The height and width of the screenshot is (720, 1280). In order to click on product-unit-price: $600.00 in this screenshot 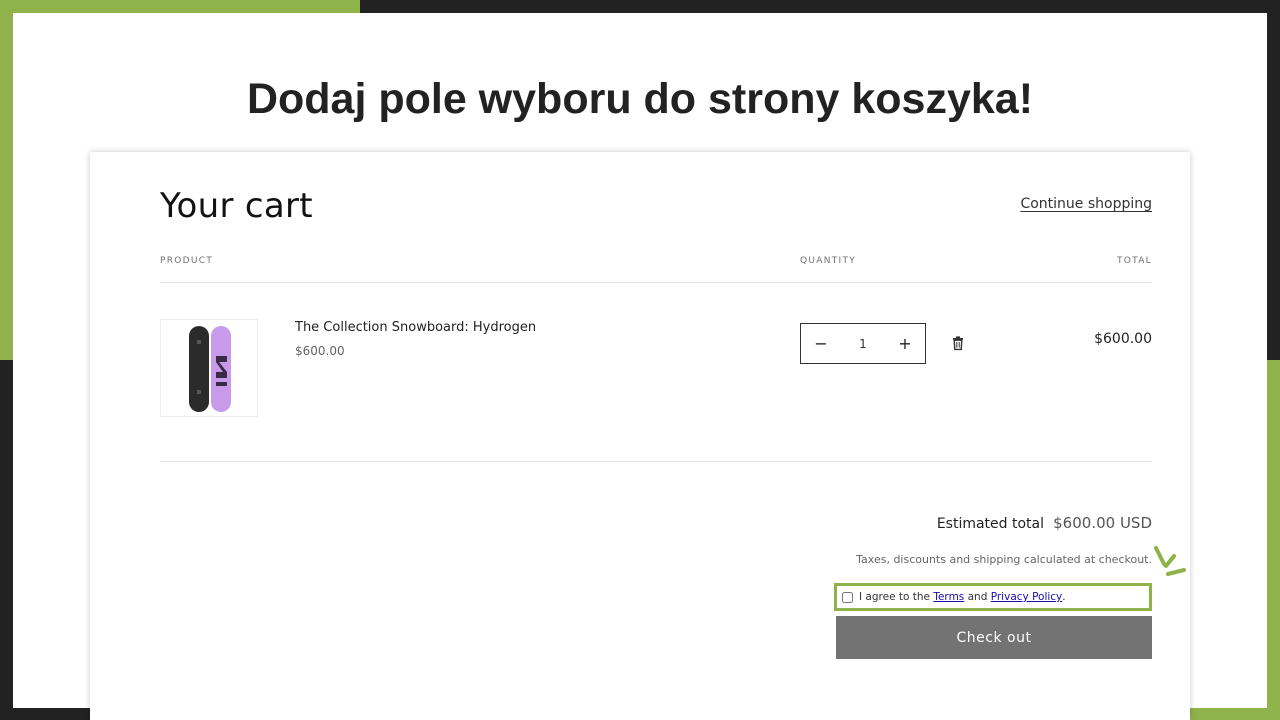, I will do `click(320, 351)`.